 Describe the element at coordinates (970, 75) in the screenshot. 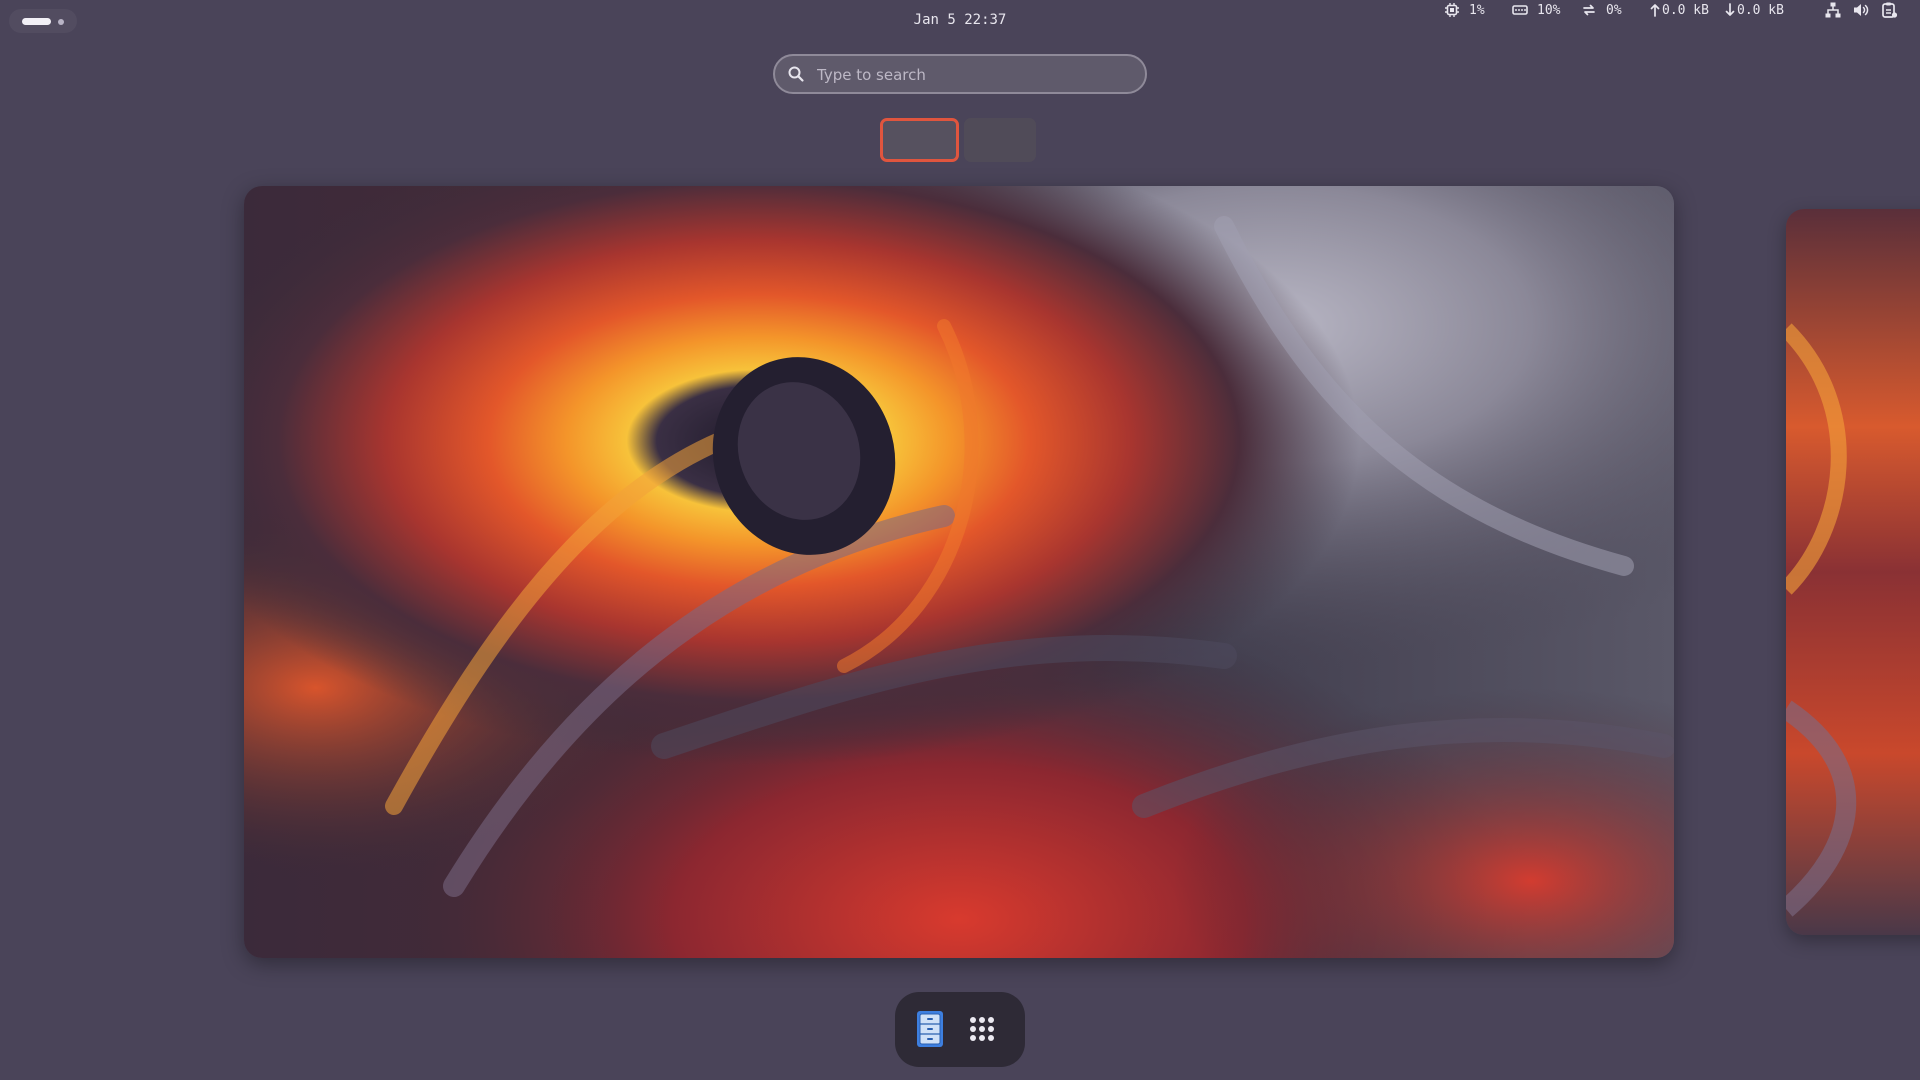

I see `search-input` at that location.